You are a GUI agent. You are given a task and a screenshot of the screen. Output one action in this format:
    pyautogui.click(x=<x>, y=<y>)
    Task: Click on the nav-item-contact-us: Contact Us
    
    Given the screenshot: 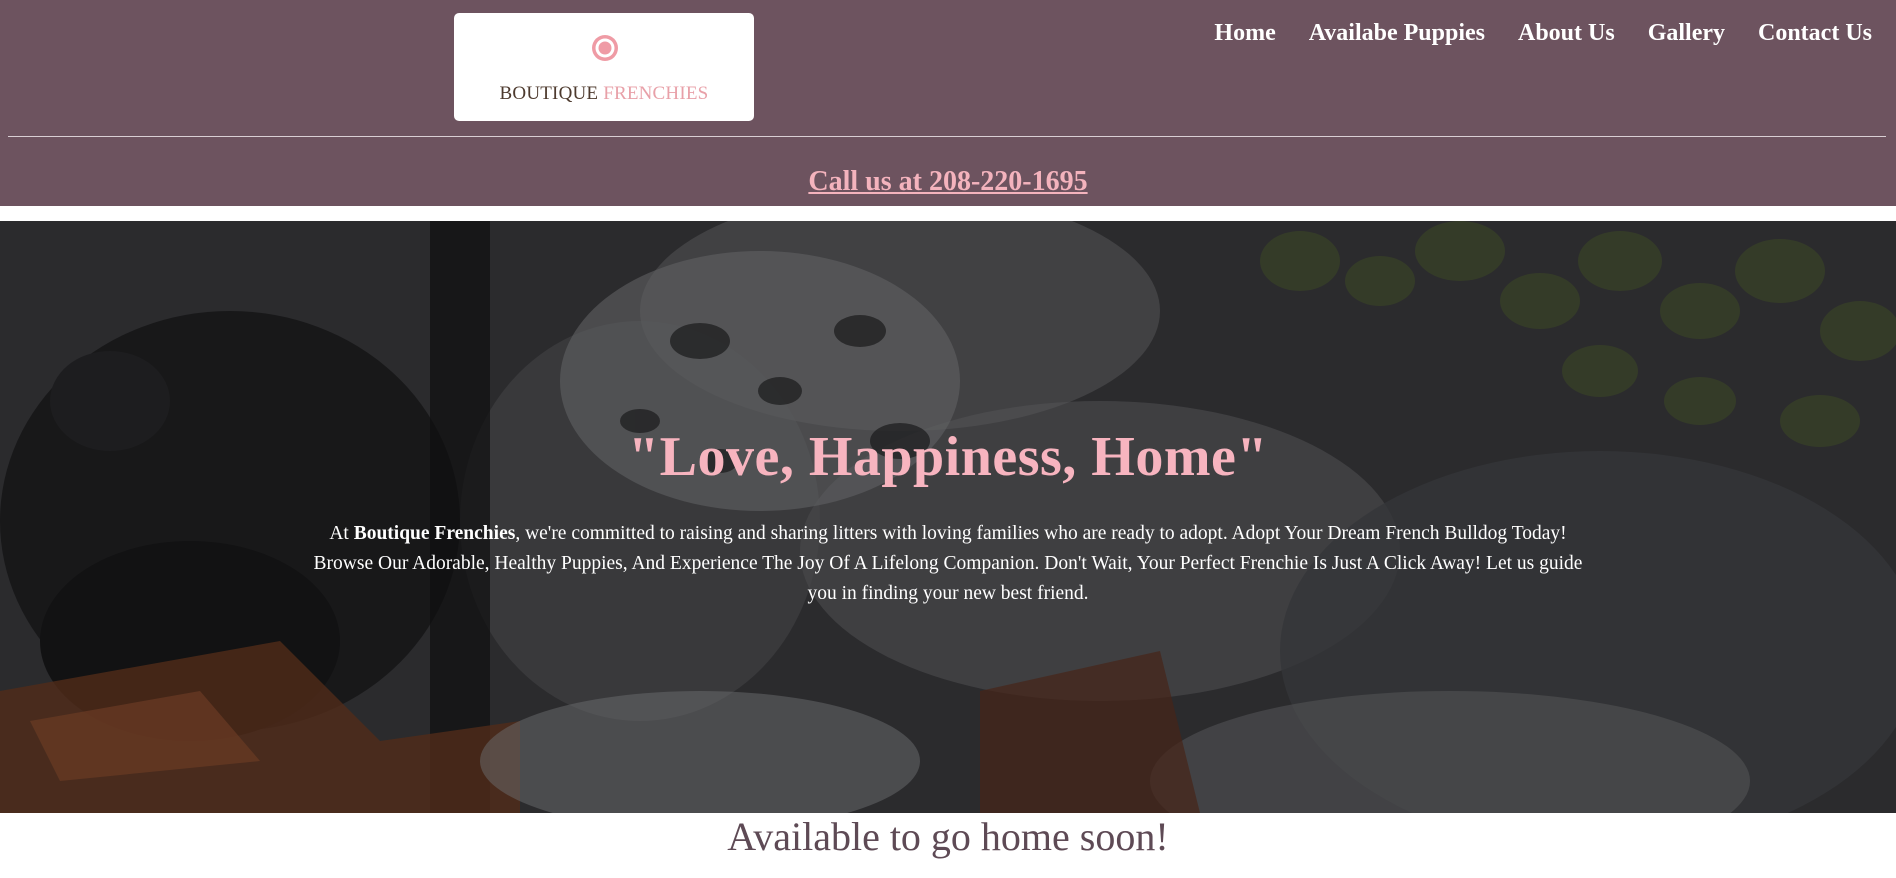 What is the action you would take?
    pyautogui.click(x=1815, y=33)
    